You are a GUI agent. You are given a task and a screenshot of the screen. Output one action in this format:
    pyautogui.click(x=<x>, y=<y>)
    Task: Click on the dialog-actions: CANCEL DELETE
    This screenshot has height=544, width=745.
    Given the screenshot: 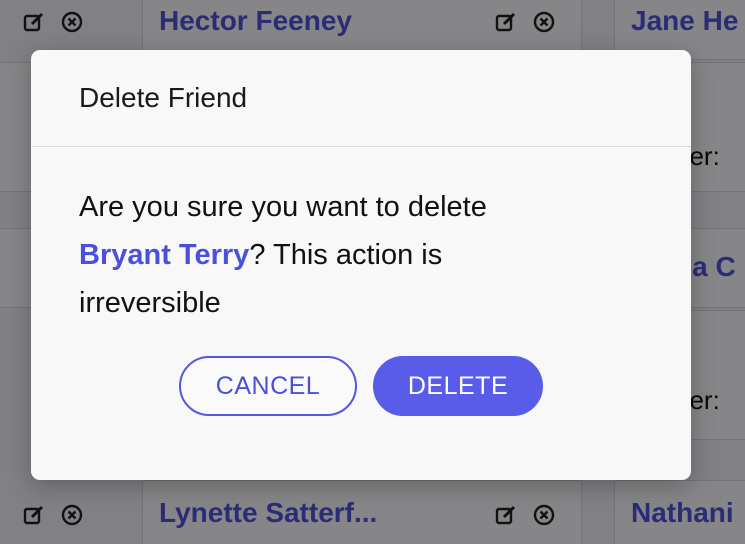 What is the action you would take?
    pyautogui.click(x=361, y=386)
    